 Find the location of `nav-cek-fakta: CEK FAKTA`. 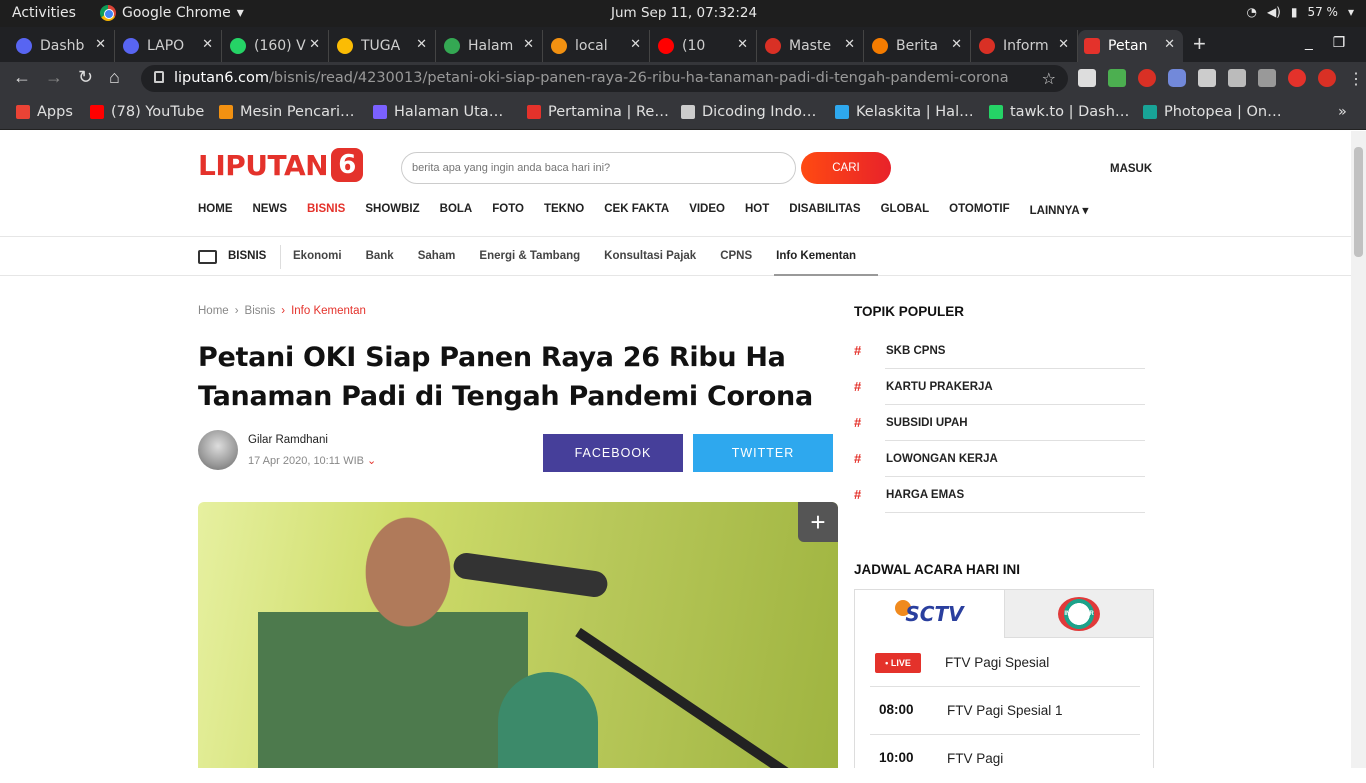

nav-cek-fakta: CEK FAKTA is located at coordinates (636, 210).